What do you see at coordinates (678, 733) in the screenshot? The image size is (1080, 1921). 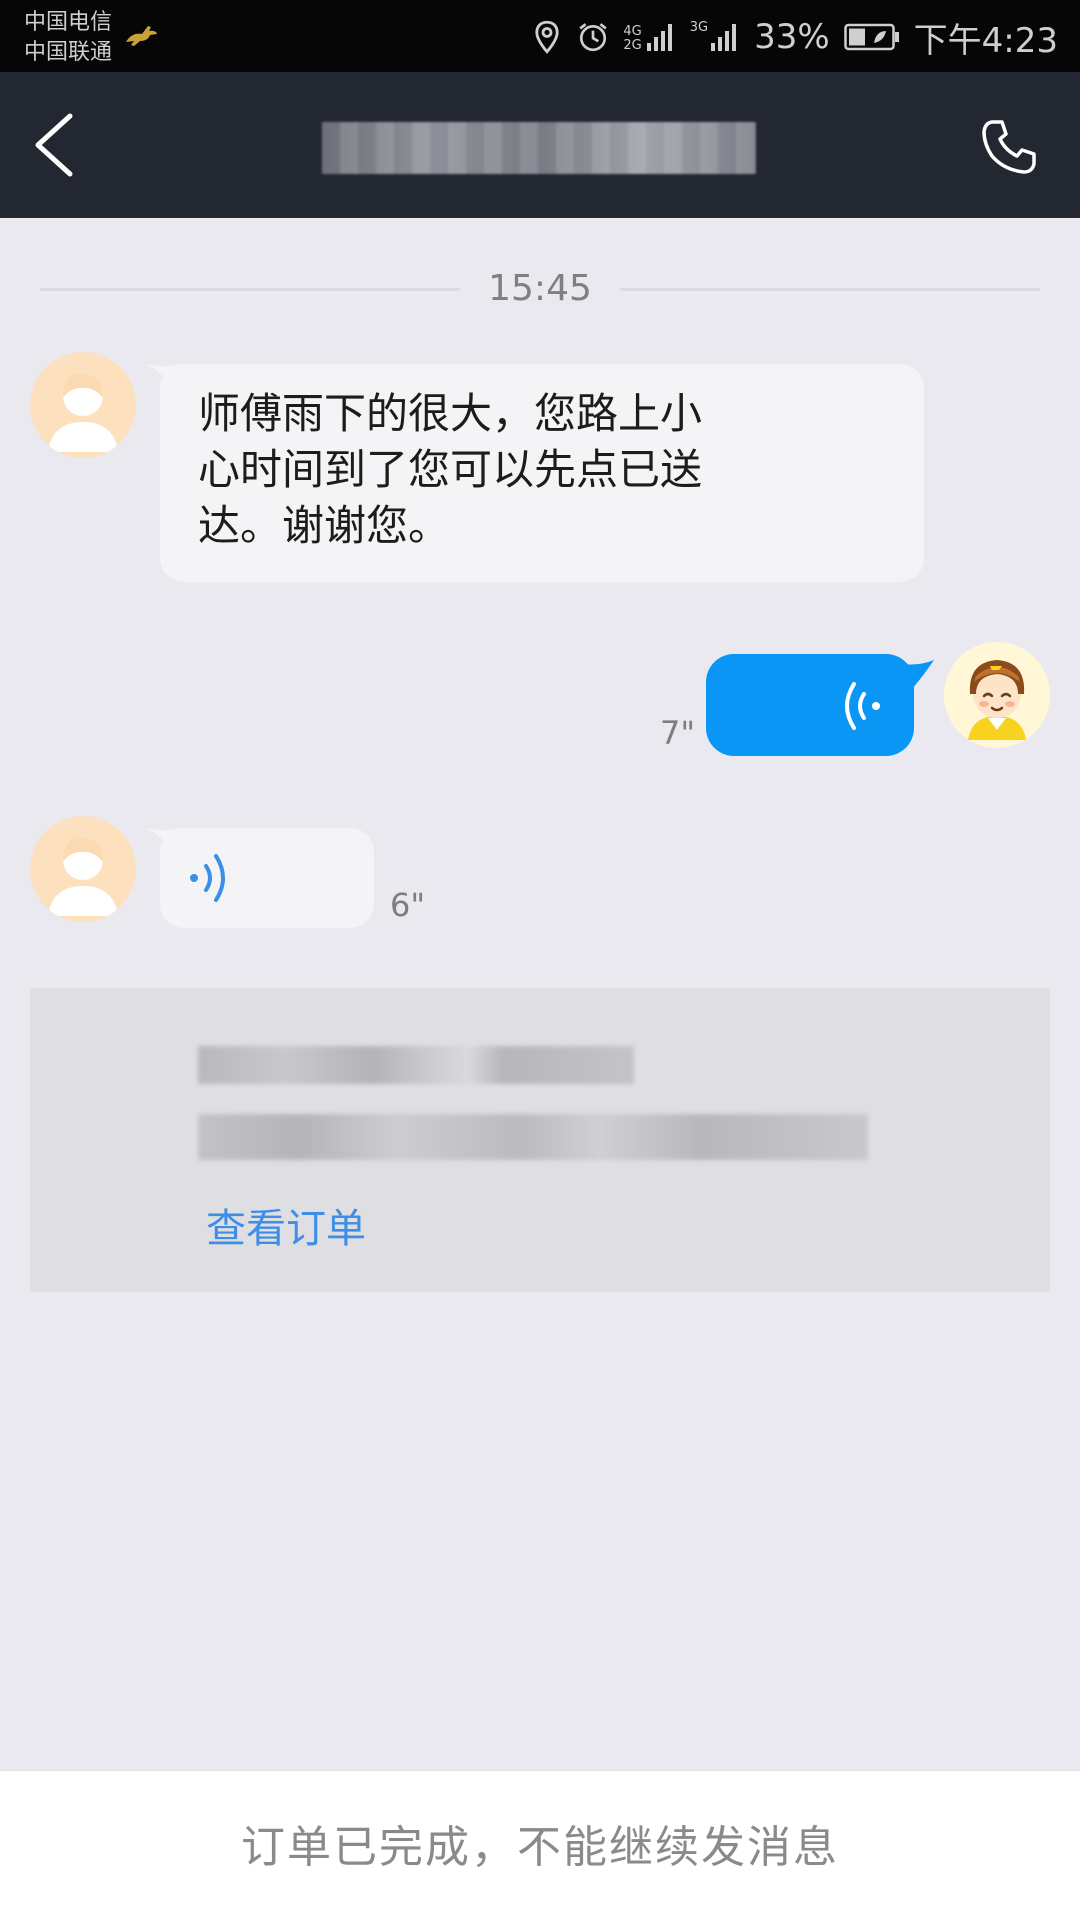 I see `voice-duration: 7"` at bounding box center [678, 733].